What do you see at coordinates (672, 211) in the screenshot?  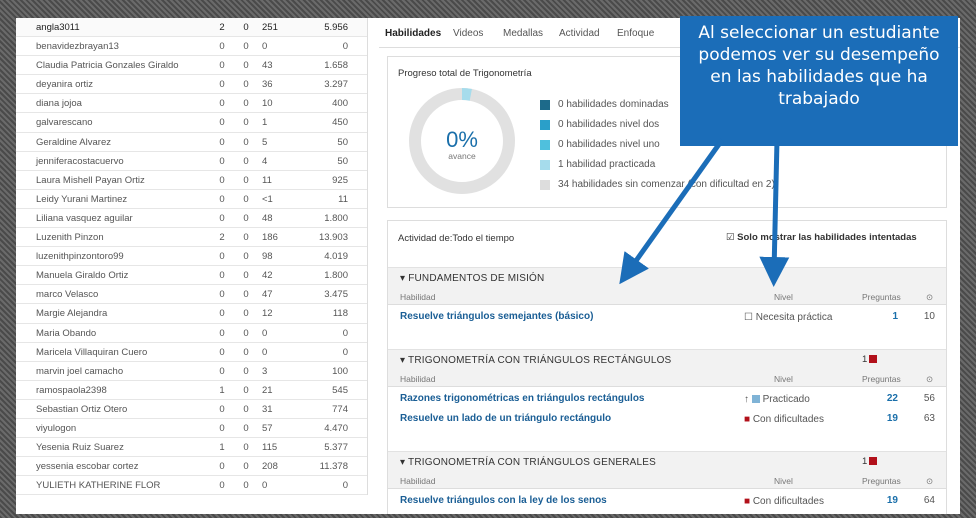 I see `arrow-to-skills` at bounding box center [672, 211].